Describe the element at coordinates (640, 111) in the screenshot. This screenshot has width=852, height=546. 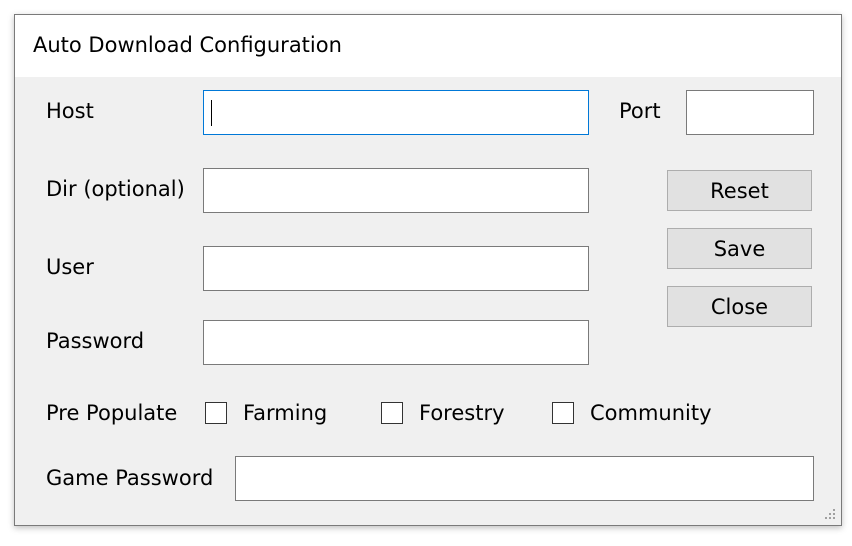
I see `port-label: Port` at that location.